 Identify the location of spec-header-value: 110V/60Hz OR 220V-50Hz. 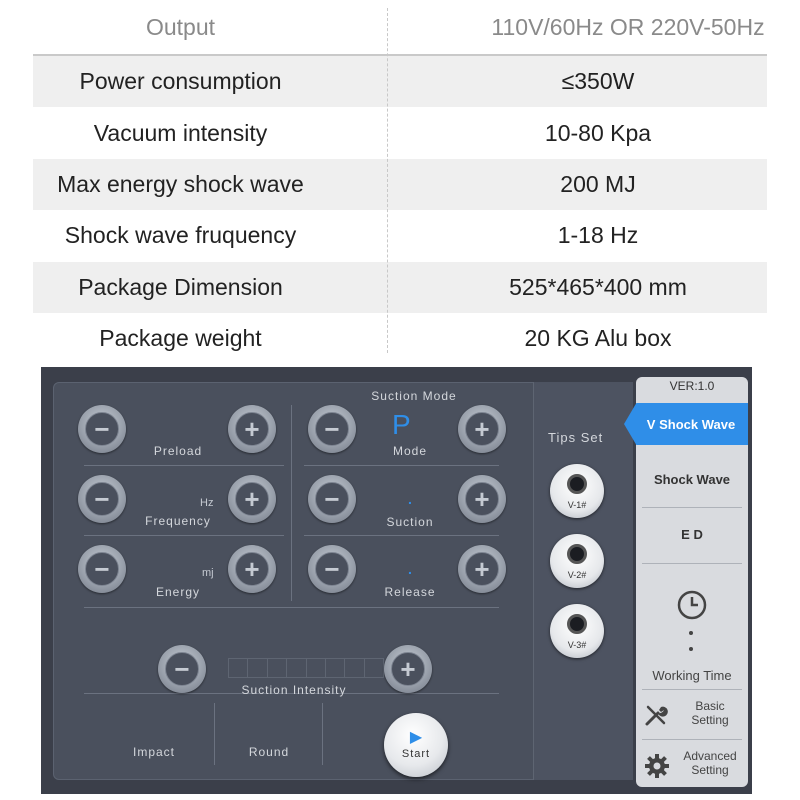
(628, 26).